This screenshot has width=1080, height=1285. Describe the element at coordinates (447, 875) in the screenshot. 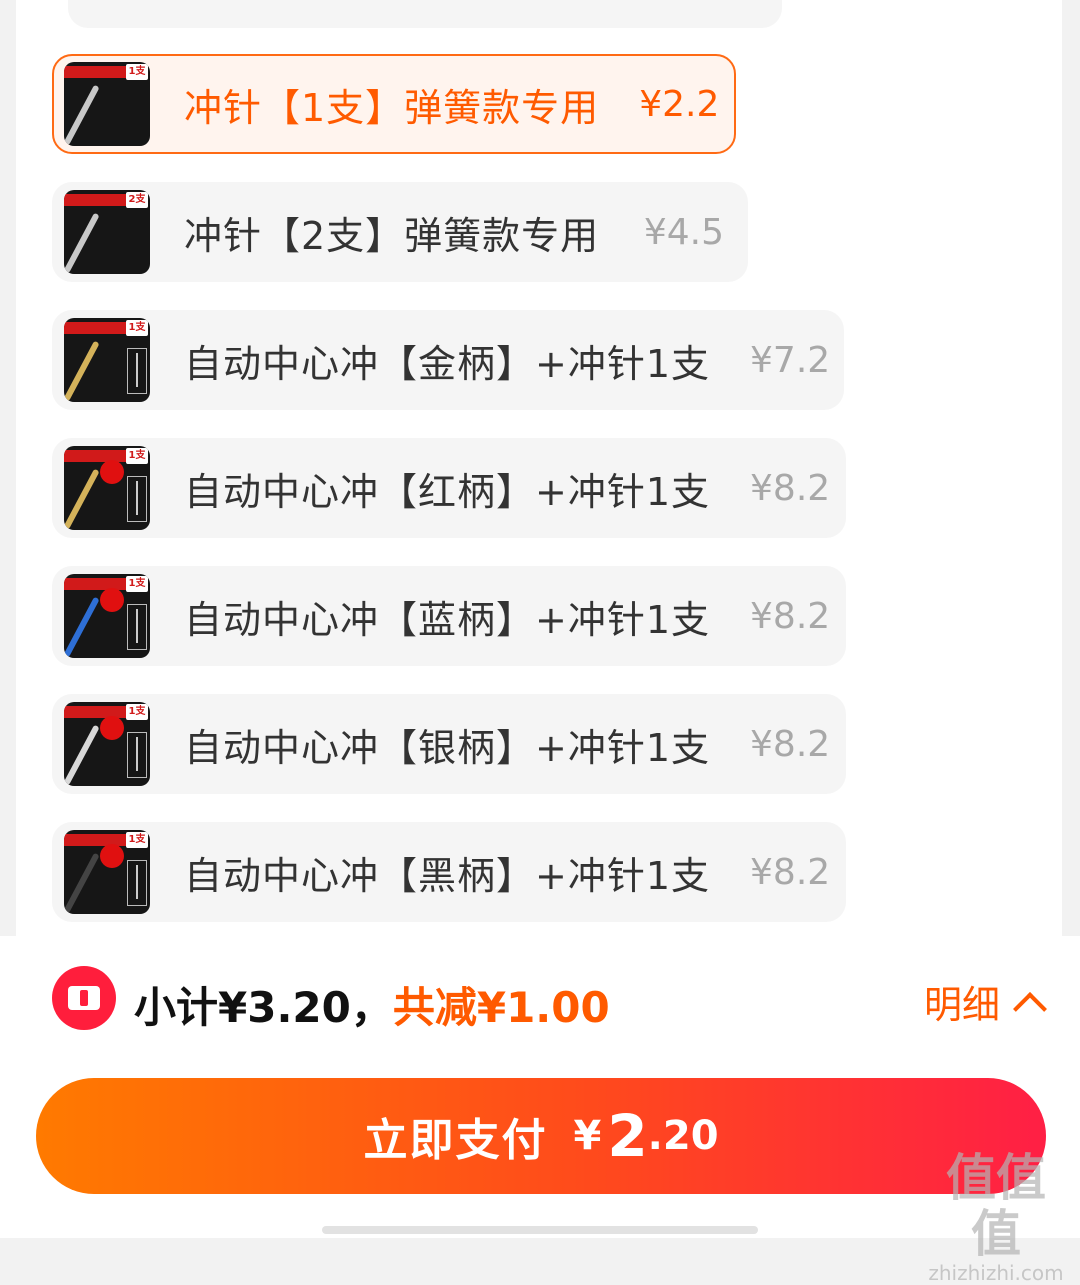

I see `sku-option-label: 自动中心冲【黑柄】+冲针1支` at that location.